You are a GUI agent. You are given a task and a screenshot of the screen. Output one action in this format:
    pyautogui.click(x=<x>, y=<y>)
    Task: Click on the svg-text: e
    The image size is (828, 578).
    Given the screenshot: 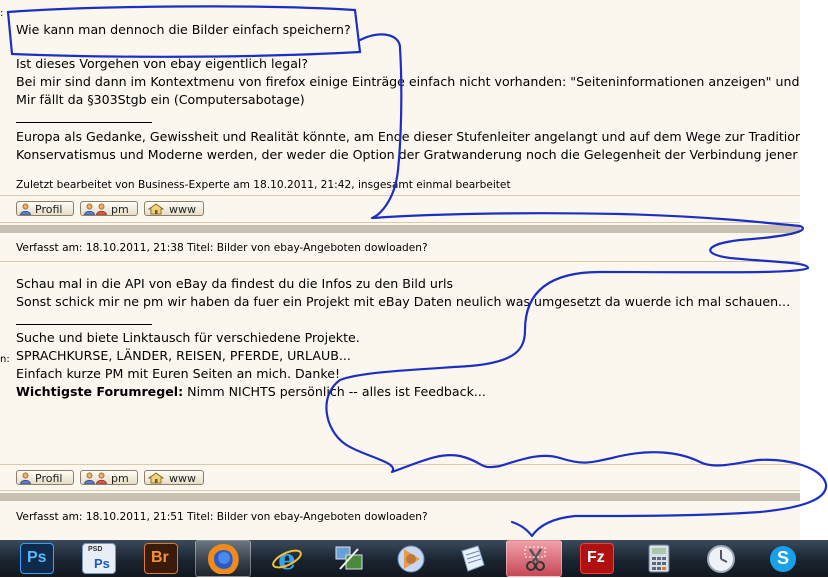 What is the action you would take?
    pyautogui.click(x=287, y=558)
    